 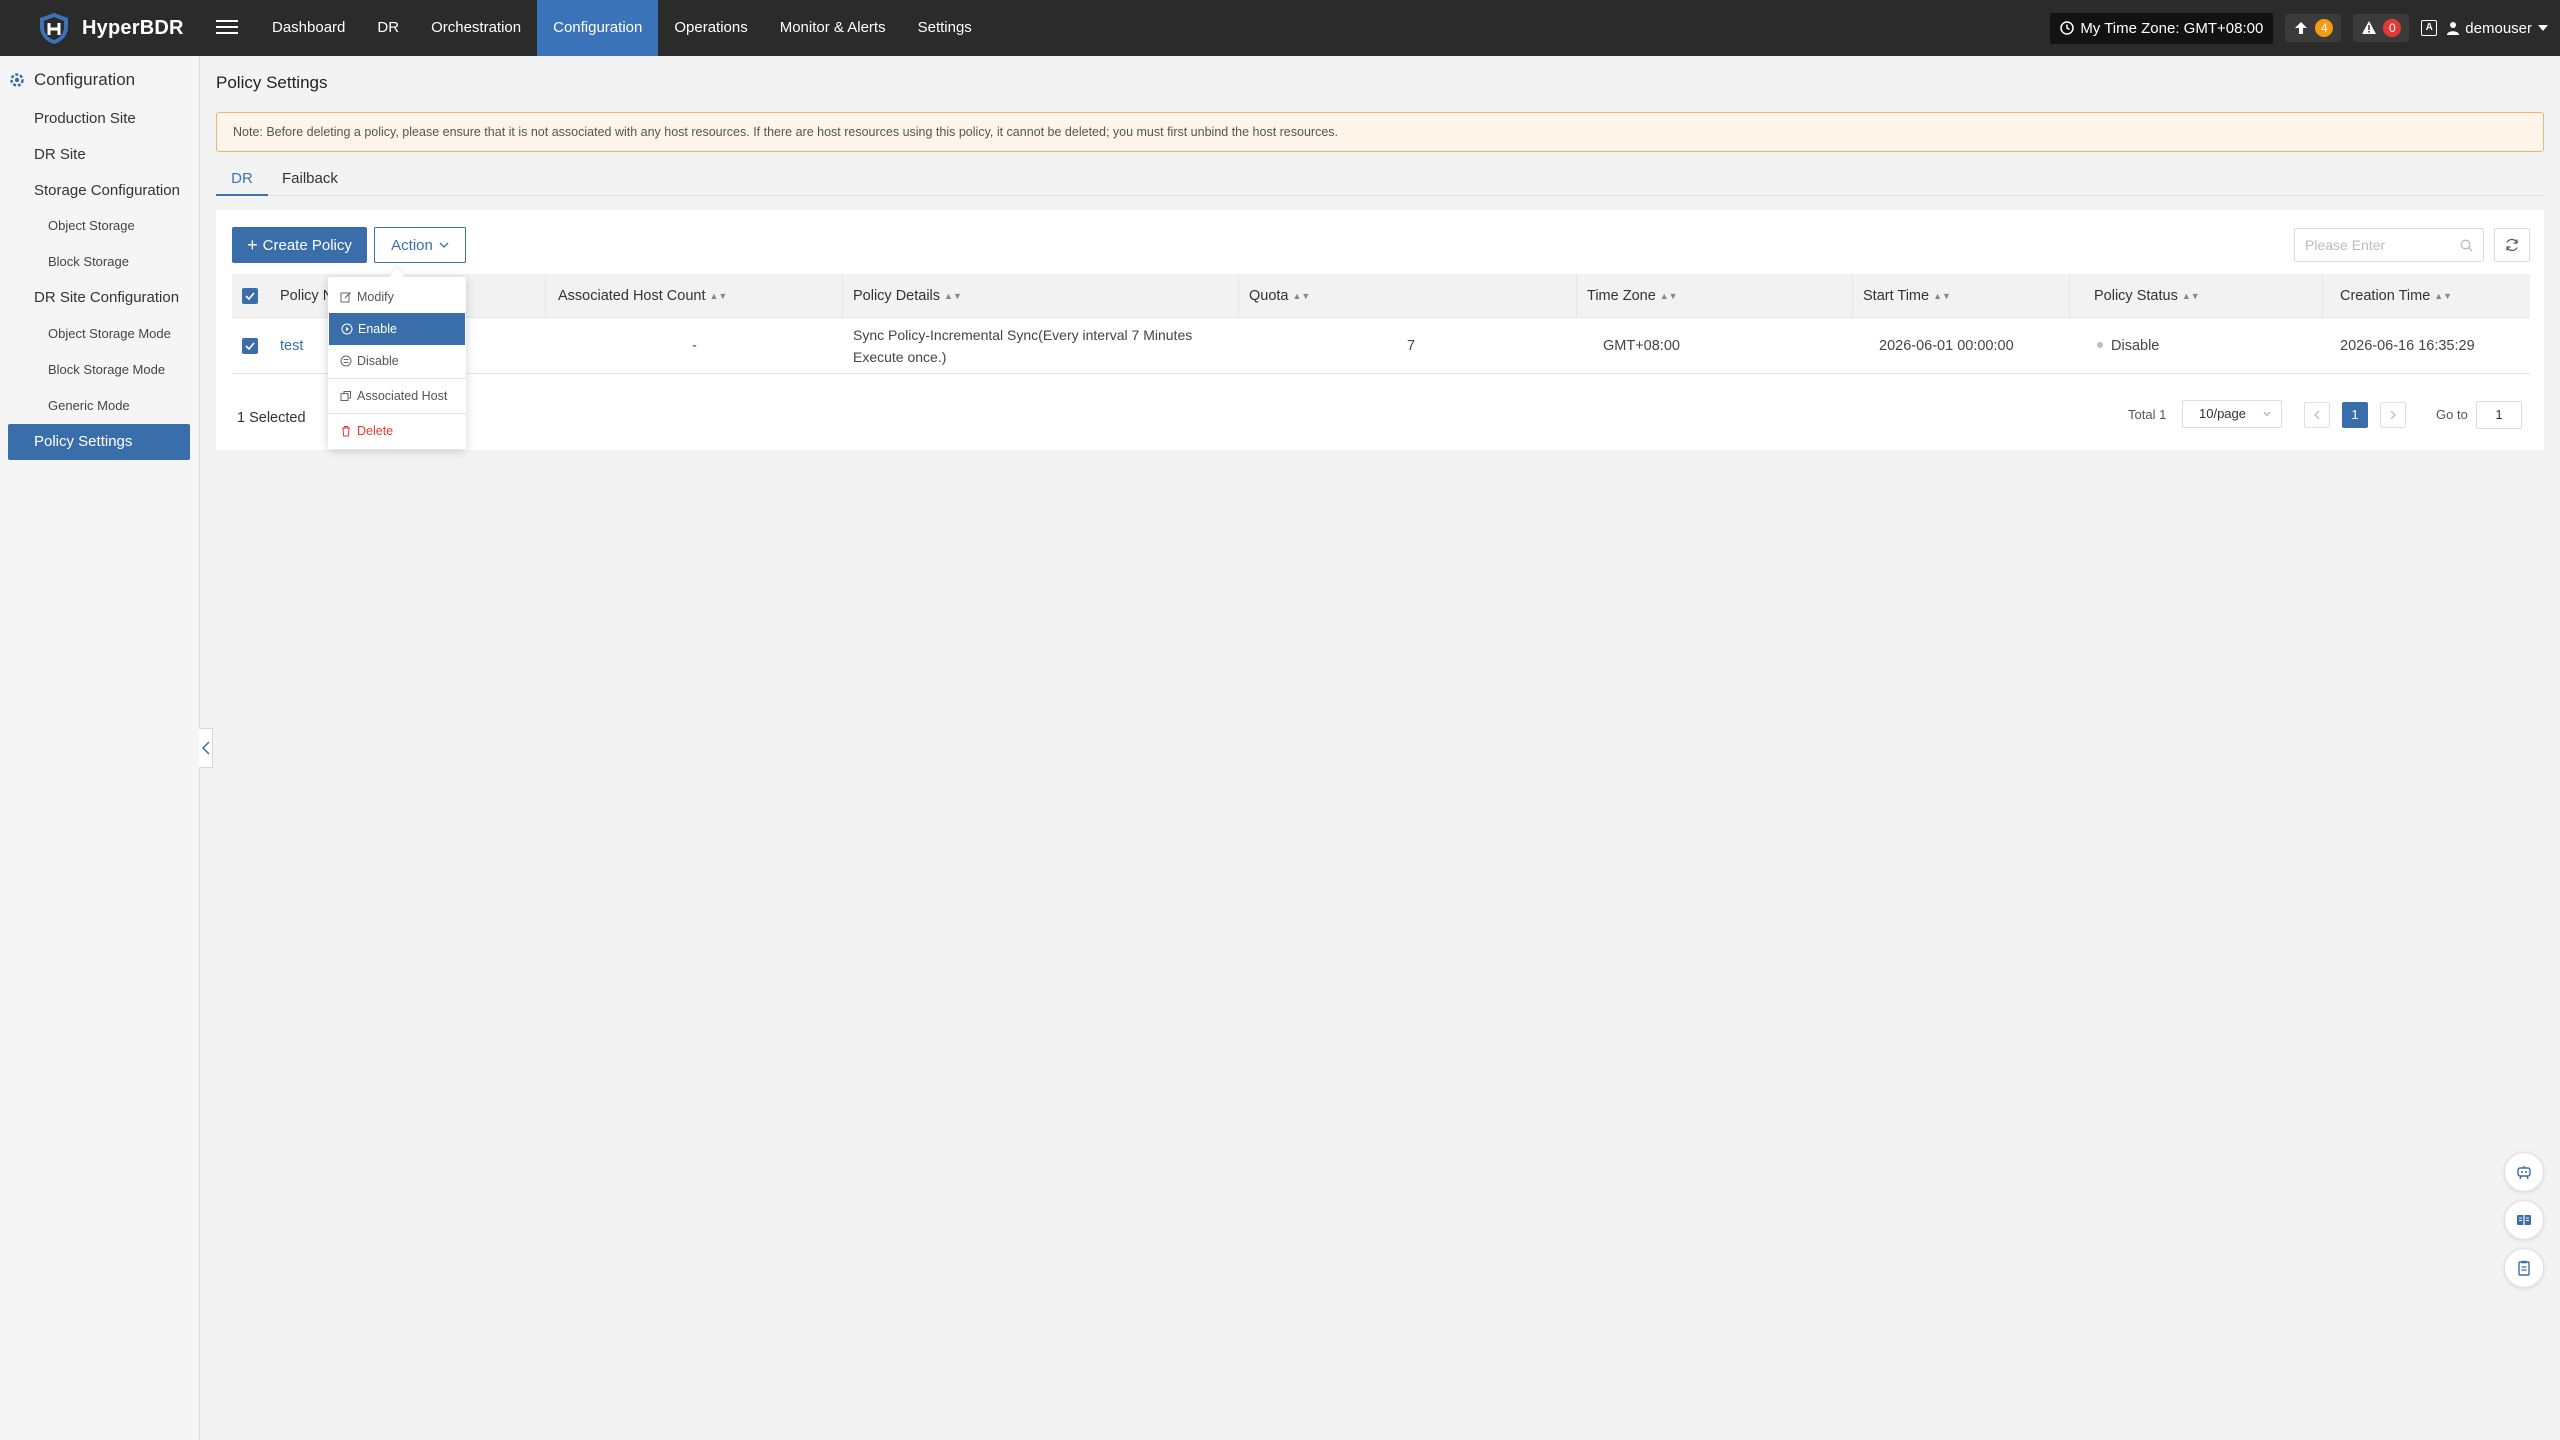 I want to click on pagination: Total 1 10/page 1 Go to 1, so click(x=1380, y=415).